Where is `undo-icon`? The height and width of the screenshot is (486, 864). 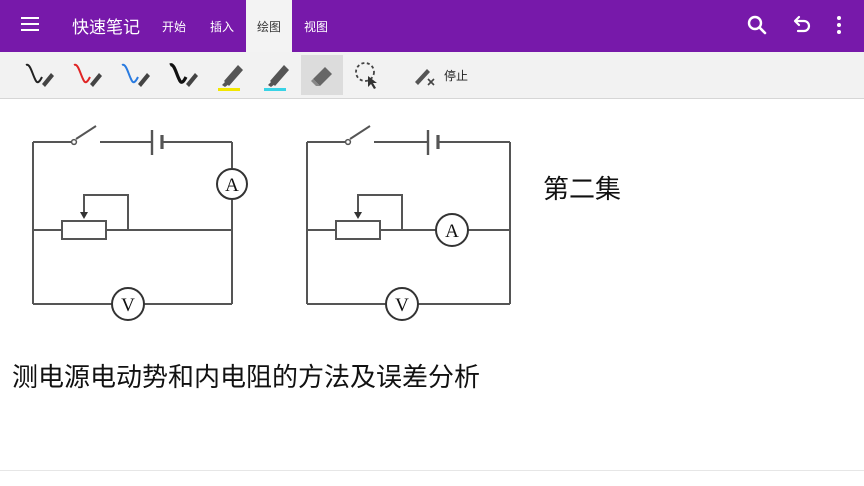 undo-icon is located at coordinates (801, 25).